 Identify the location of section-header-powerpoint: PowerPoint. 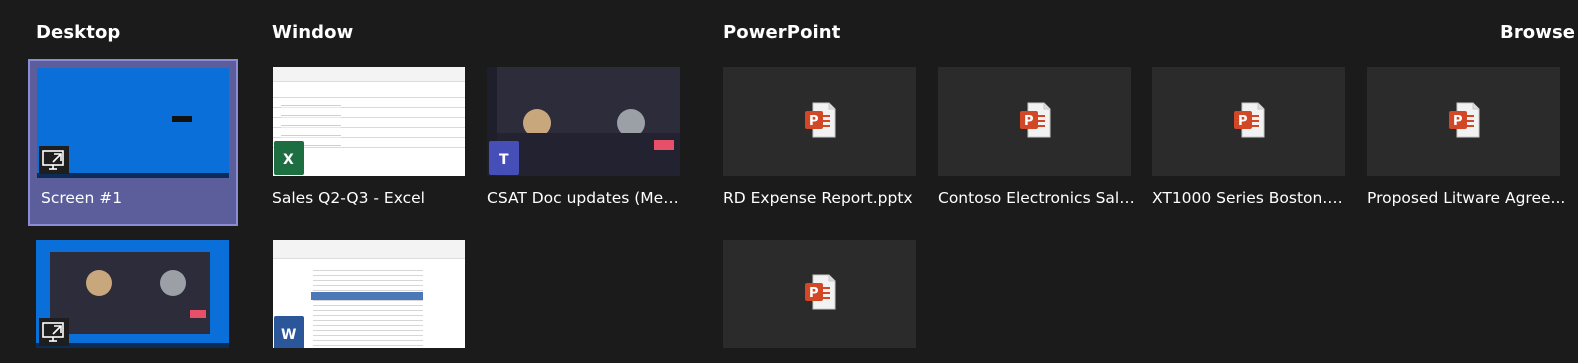
(782, 32).